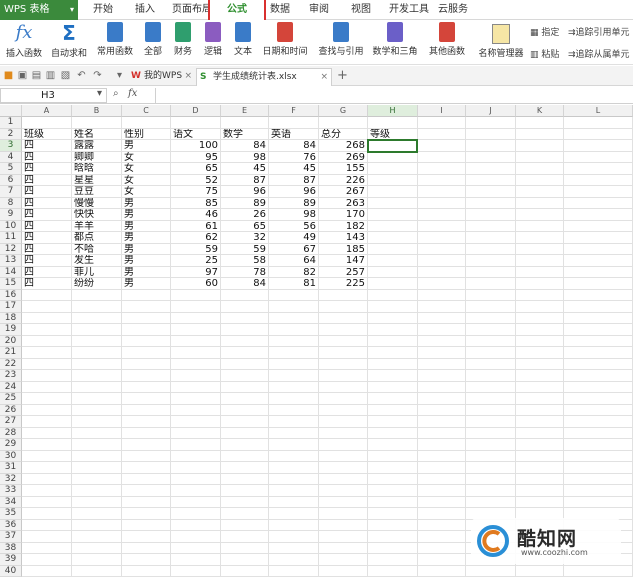 The image size is (633, 580). What do you see at coordinates (294, 192) in the screenshot?
I see `table-cell: 96` at bounding box center [294, 192].